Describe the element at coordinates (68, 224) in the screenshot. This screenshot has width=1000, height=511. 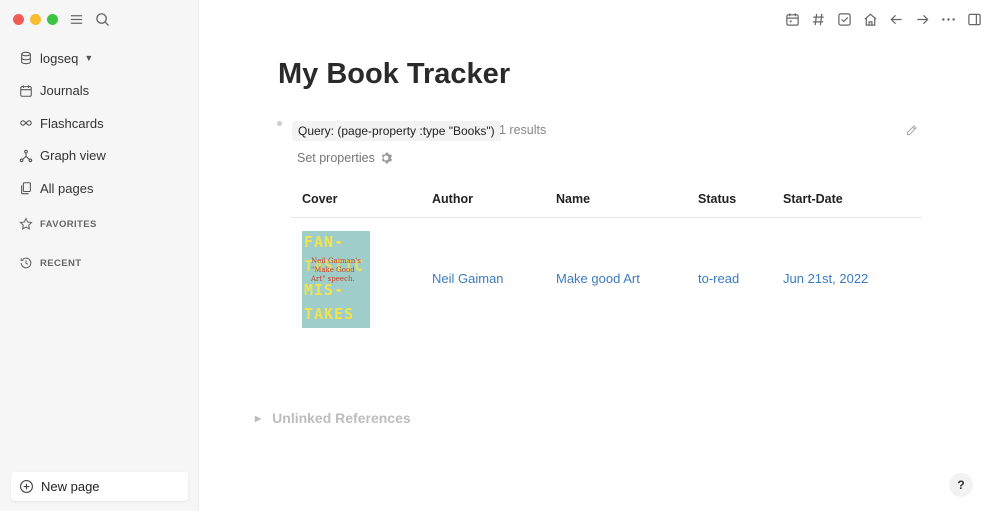
I see `favorites-label: FAVORITES` at that location.